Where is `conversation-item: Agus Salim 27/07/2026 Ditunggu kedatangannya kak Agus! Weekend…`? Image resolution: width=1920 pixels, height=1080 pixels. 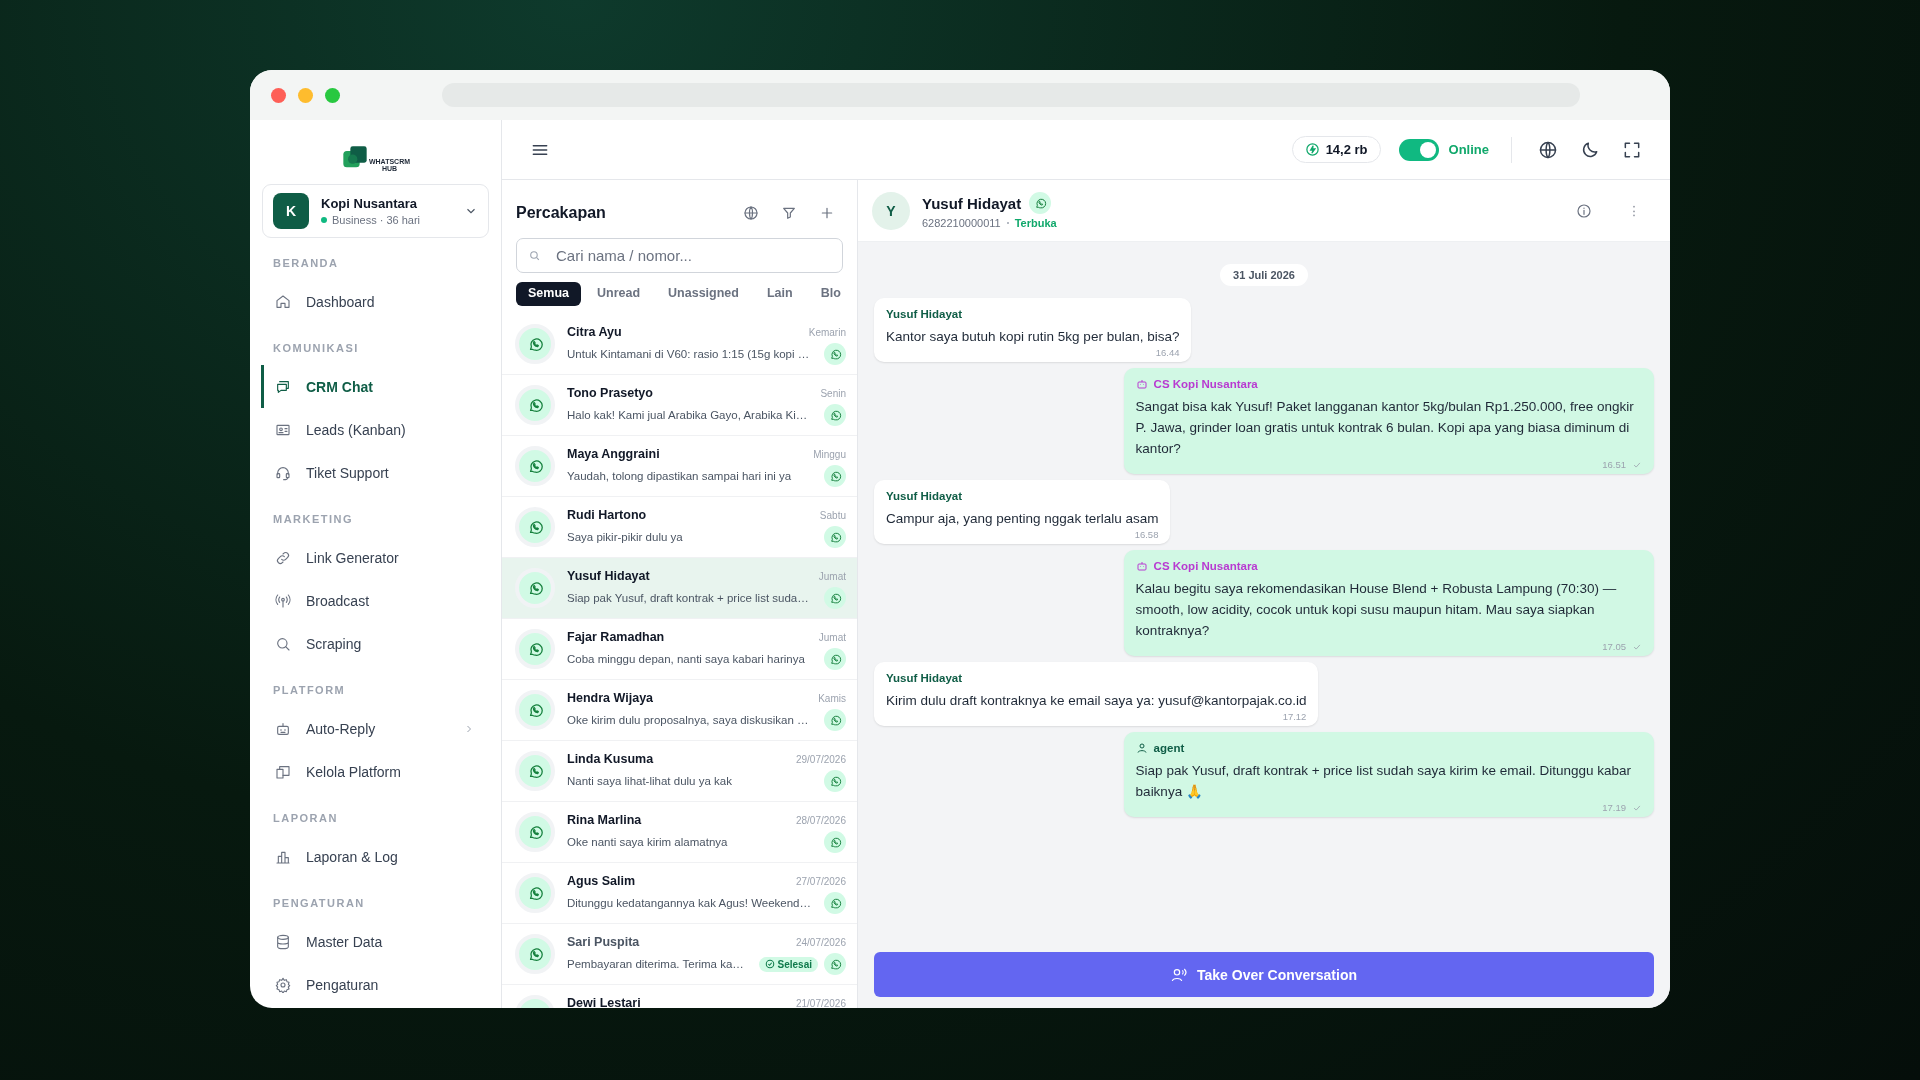 conversation-item: Agus Salim 27/07/2026 Ditunggu kedatangannya kak Agus! Weekend… is located at coordinates (679, 893).